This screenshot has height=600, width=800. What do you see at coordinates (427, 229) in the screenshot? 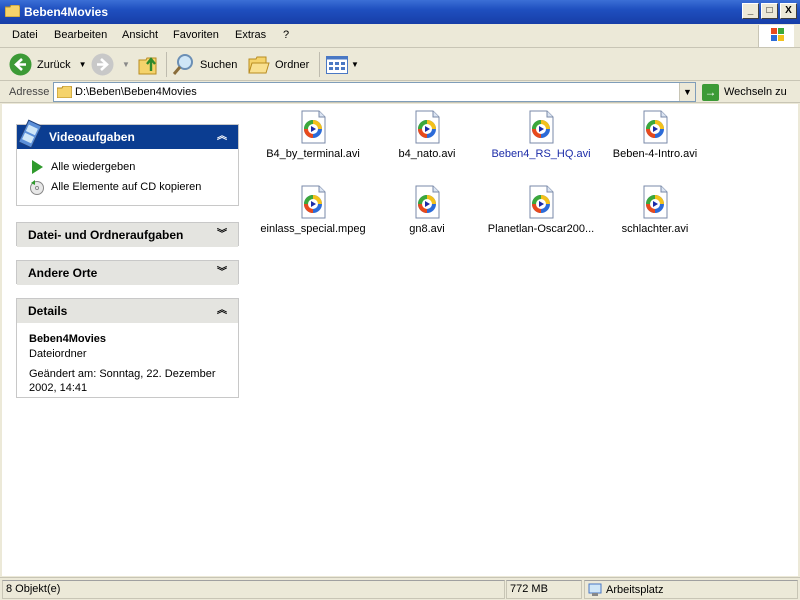
I see `file-name: gn8.avi` at bounding box center [427, 229].